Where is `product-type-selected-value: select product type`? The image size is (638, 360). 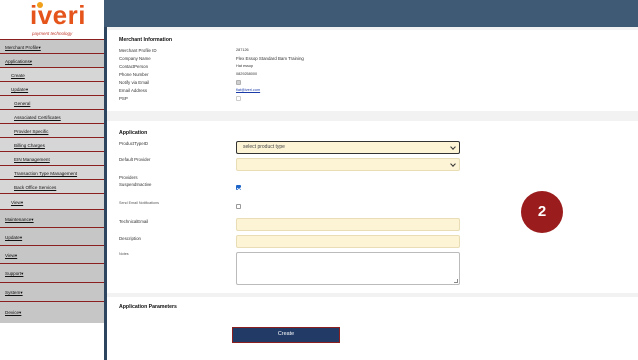
product-type-selected-value: select product type is located at coordinates (264, 147).